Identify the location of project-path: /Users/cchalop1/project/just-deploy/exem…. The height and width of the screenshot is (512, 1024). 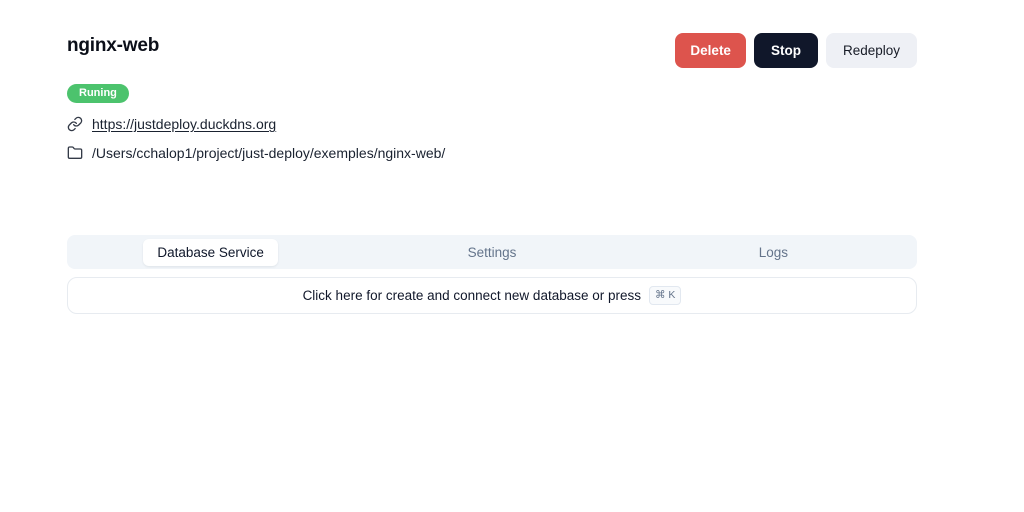
(269, 153).